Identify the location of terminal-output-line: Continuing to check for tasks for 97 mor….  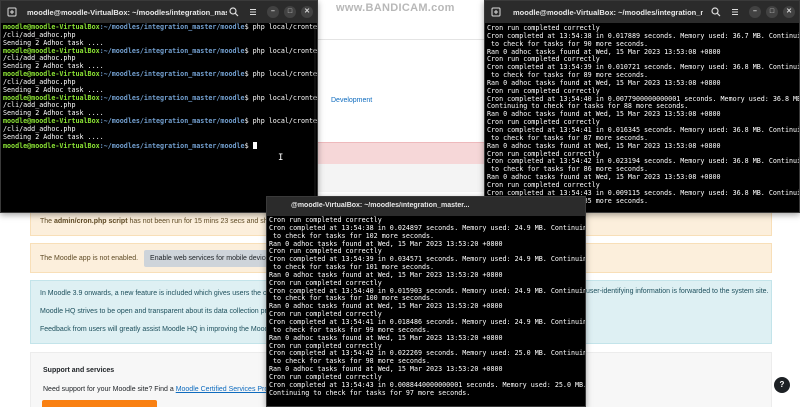
(370, 392).